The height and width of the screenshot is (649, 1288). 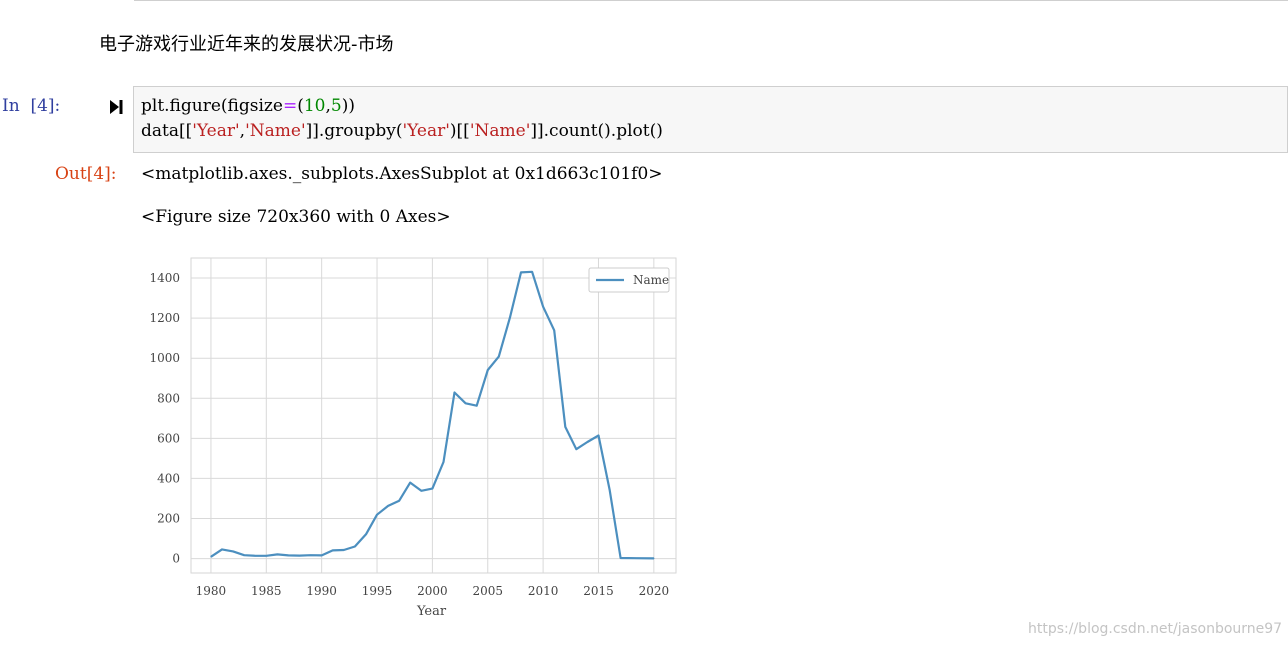 I want to click on y-tick-label: 200, so click(x=168, y=518).